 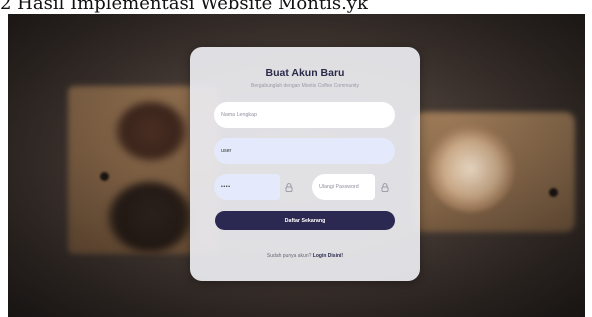 I want to click on login-prompt: Sudah punya akun? Login Disini!, so click(x=305, y=256).